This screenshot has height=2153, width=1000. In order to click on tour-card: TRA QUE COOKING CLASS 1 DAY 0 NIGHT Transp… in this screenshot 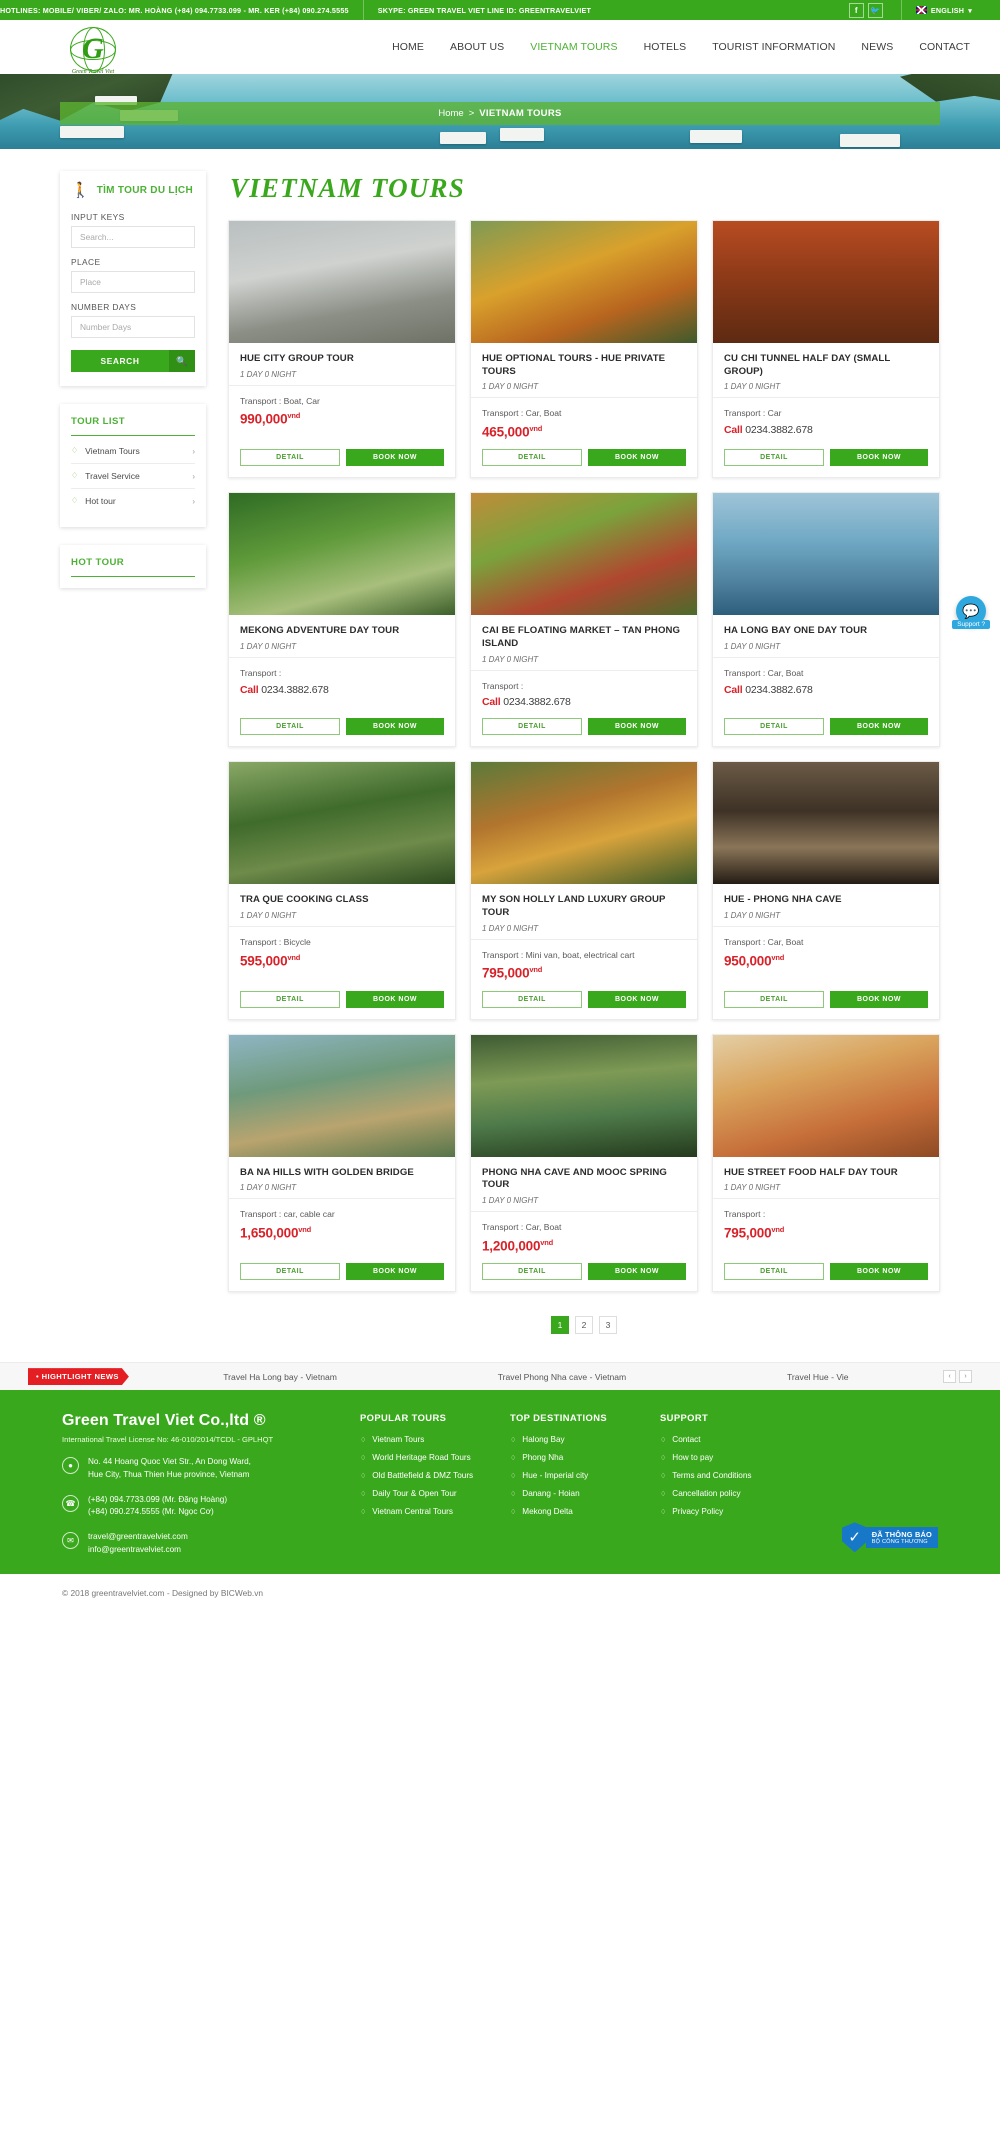, I will do `click(342, 890)`.